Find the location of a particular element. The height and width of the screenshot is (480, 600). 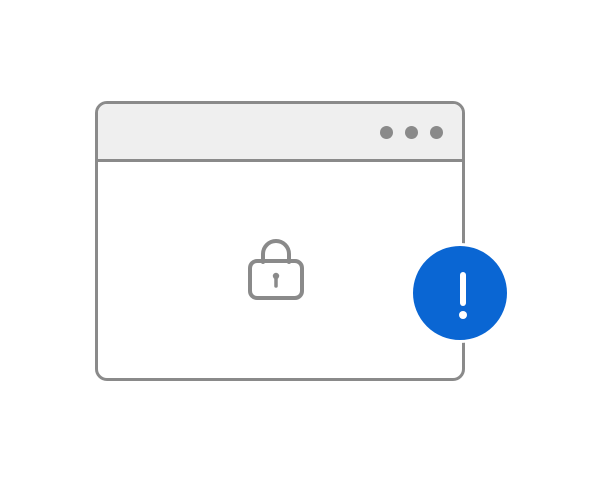

window-title-bar is located at coordinates (280, 133).